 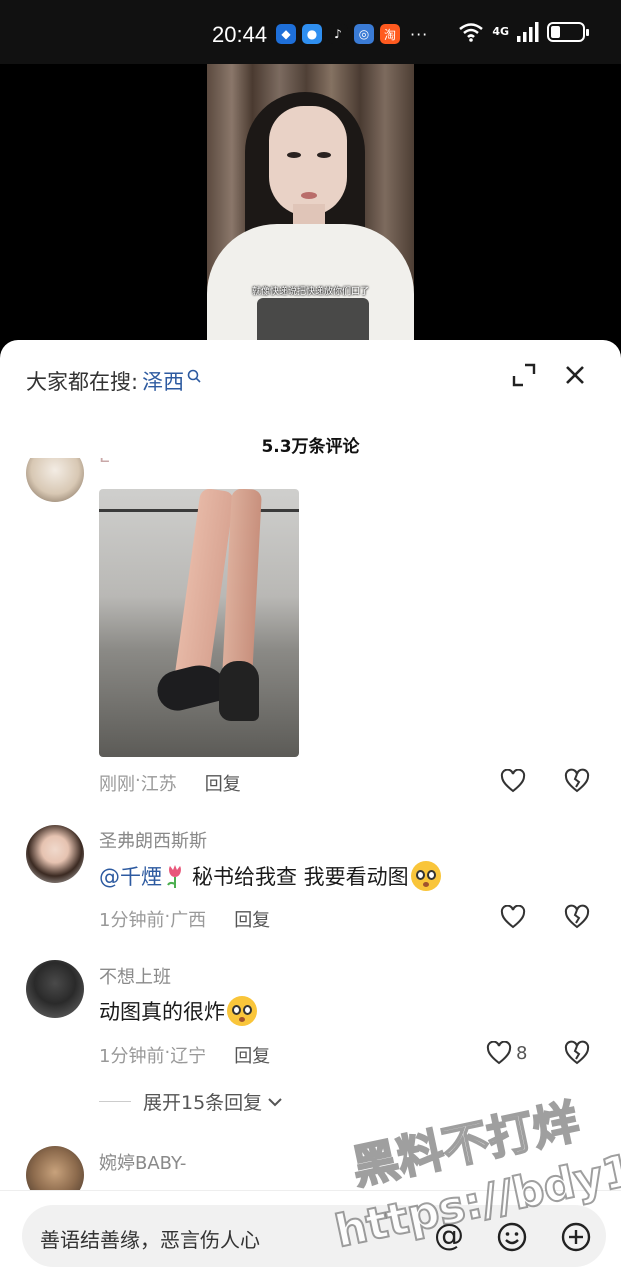 I want to click on comment-input-bar: 善语结善缘，恶言伤人心 @, so click(x=310, y=1235).